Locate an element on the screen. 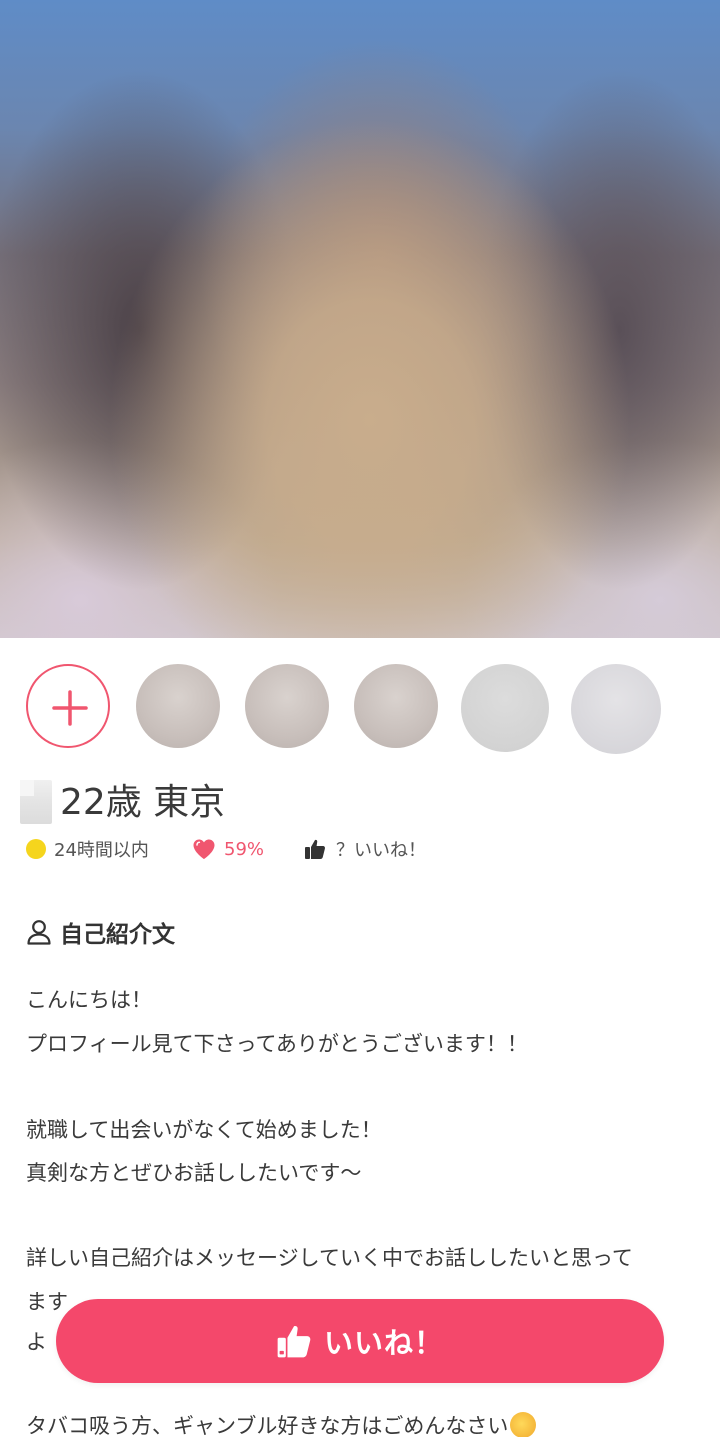 Image resolution: width=720 pixels, height=1437 pixels. status-row: 24時間以内 59% ？いいね！ is located at coordinates (366, 849).